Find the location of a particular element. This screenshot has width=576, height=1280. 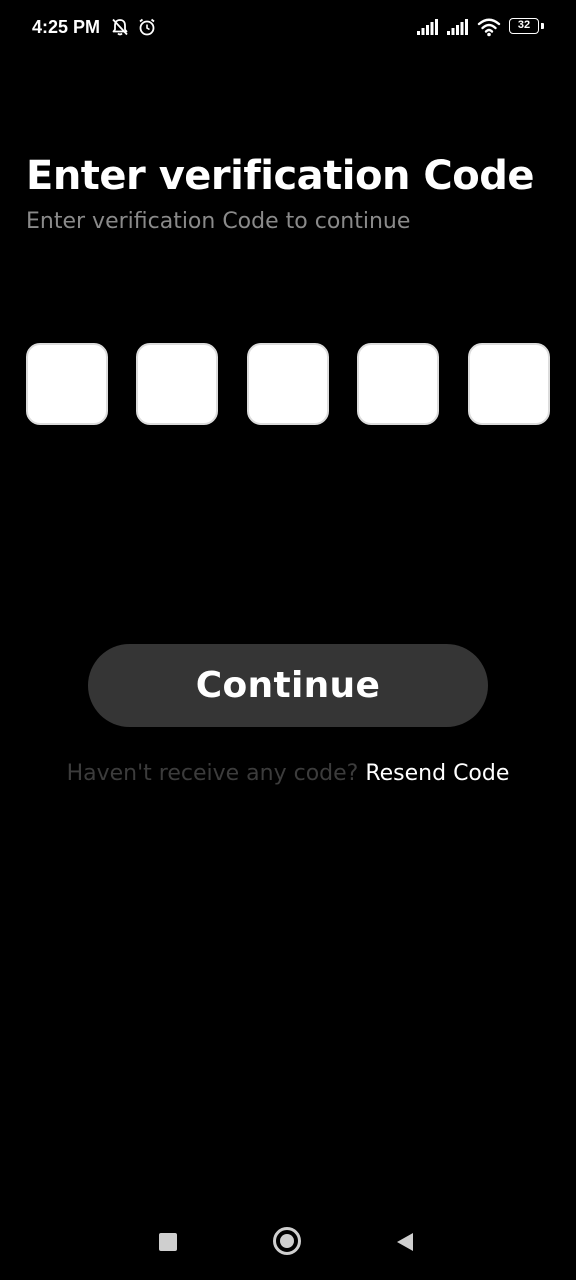

status-bar: 4:25 PM 32 is located at coordinates (288, 28).